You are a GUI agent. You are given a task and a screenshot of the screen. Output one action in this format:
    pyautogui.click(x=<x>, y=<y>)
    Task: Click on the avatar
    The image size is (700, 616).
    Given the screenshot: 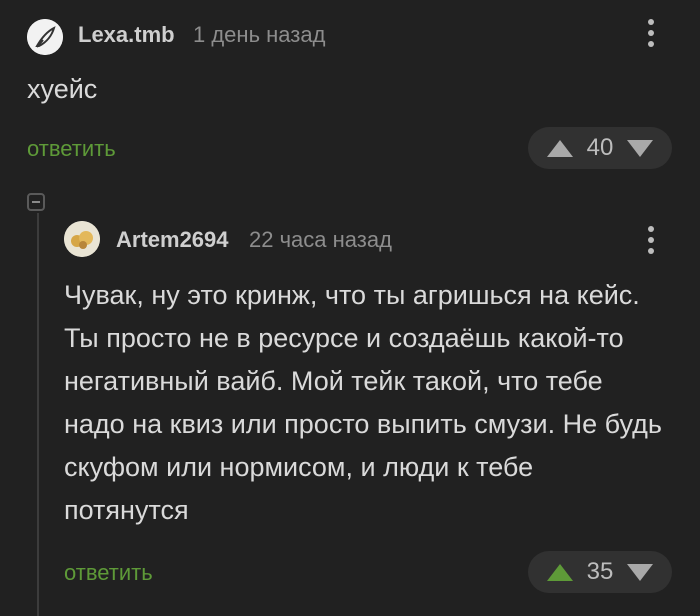 What is the action you would take?
    pyautogui.click(x=82, y=239)
    